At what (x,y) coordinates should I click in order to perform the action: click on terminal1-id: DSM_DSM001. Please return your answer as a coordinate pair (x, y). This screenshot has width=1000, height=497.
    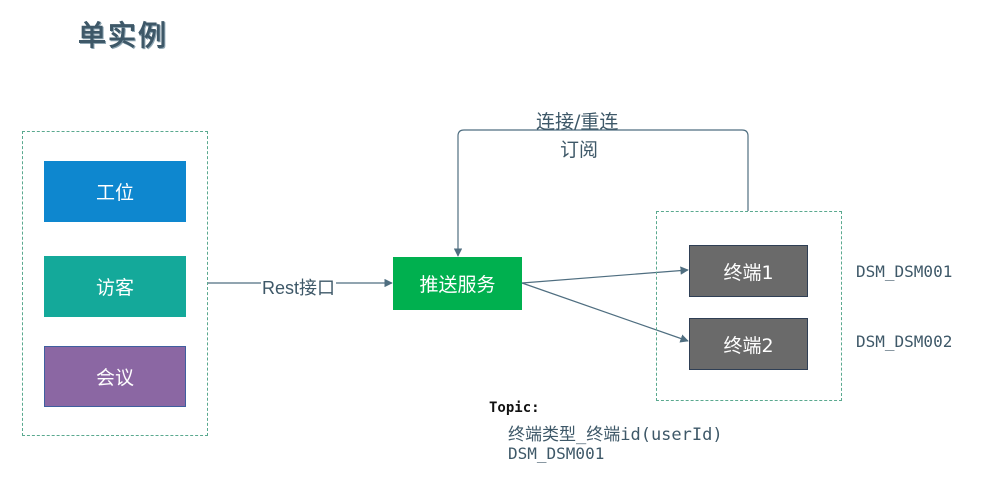
    Looking at the image, I should click on (904, 271).